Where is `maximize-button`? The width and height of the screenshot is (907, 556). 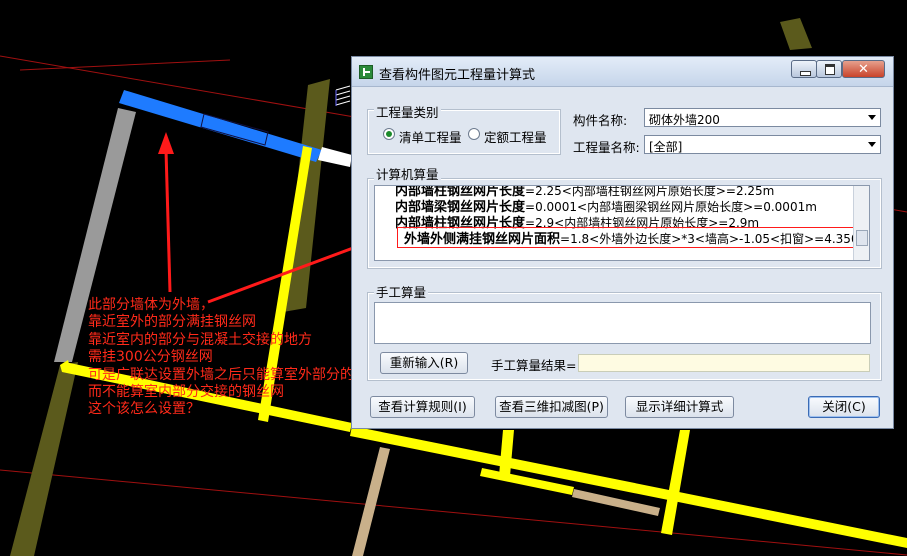 maximize-button is located at coordinates (829, 69).